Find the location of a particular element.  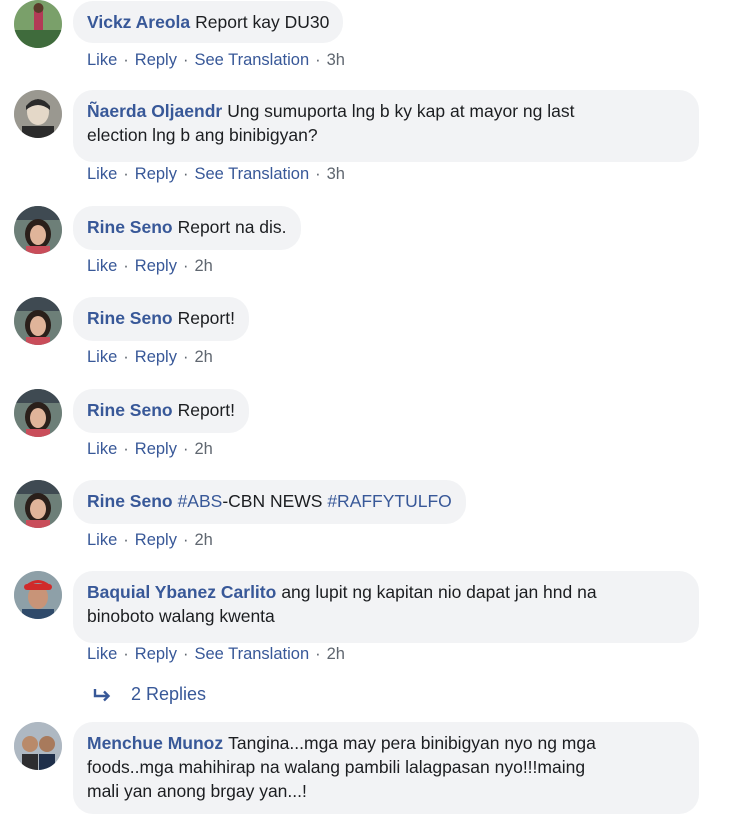

comment-bubble: Rine Seno #ABS-CBN NEWS #RAFFYTULFO is located at coordinates (269, 502).